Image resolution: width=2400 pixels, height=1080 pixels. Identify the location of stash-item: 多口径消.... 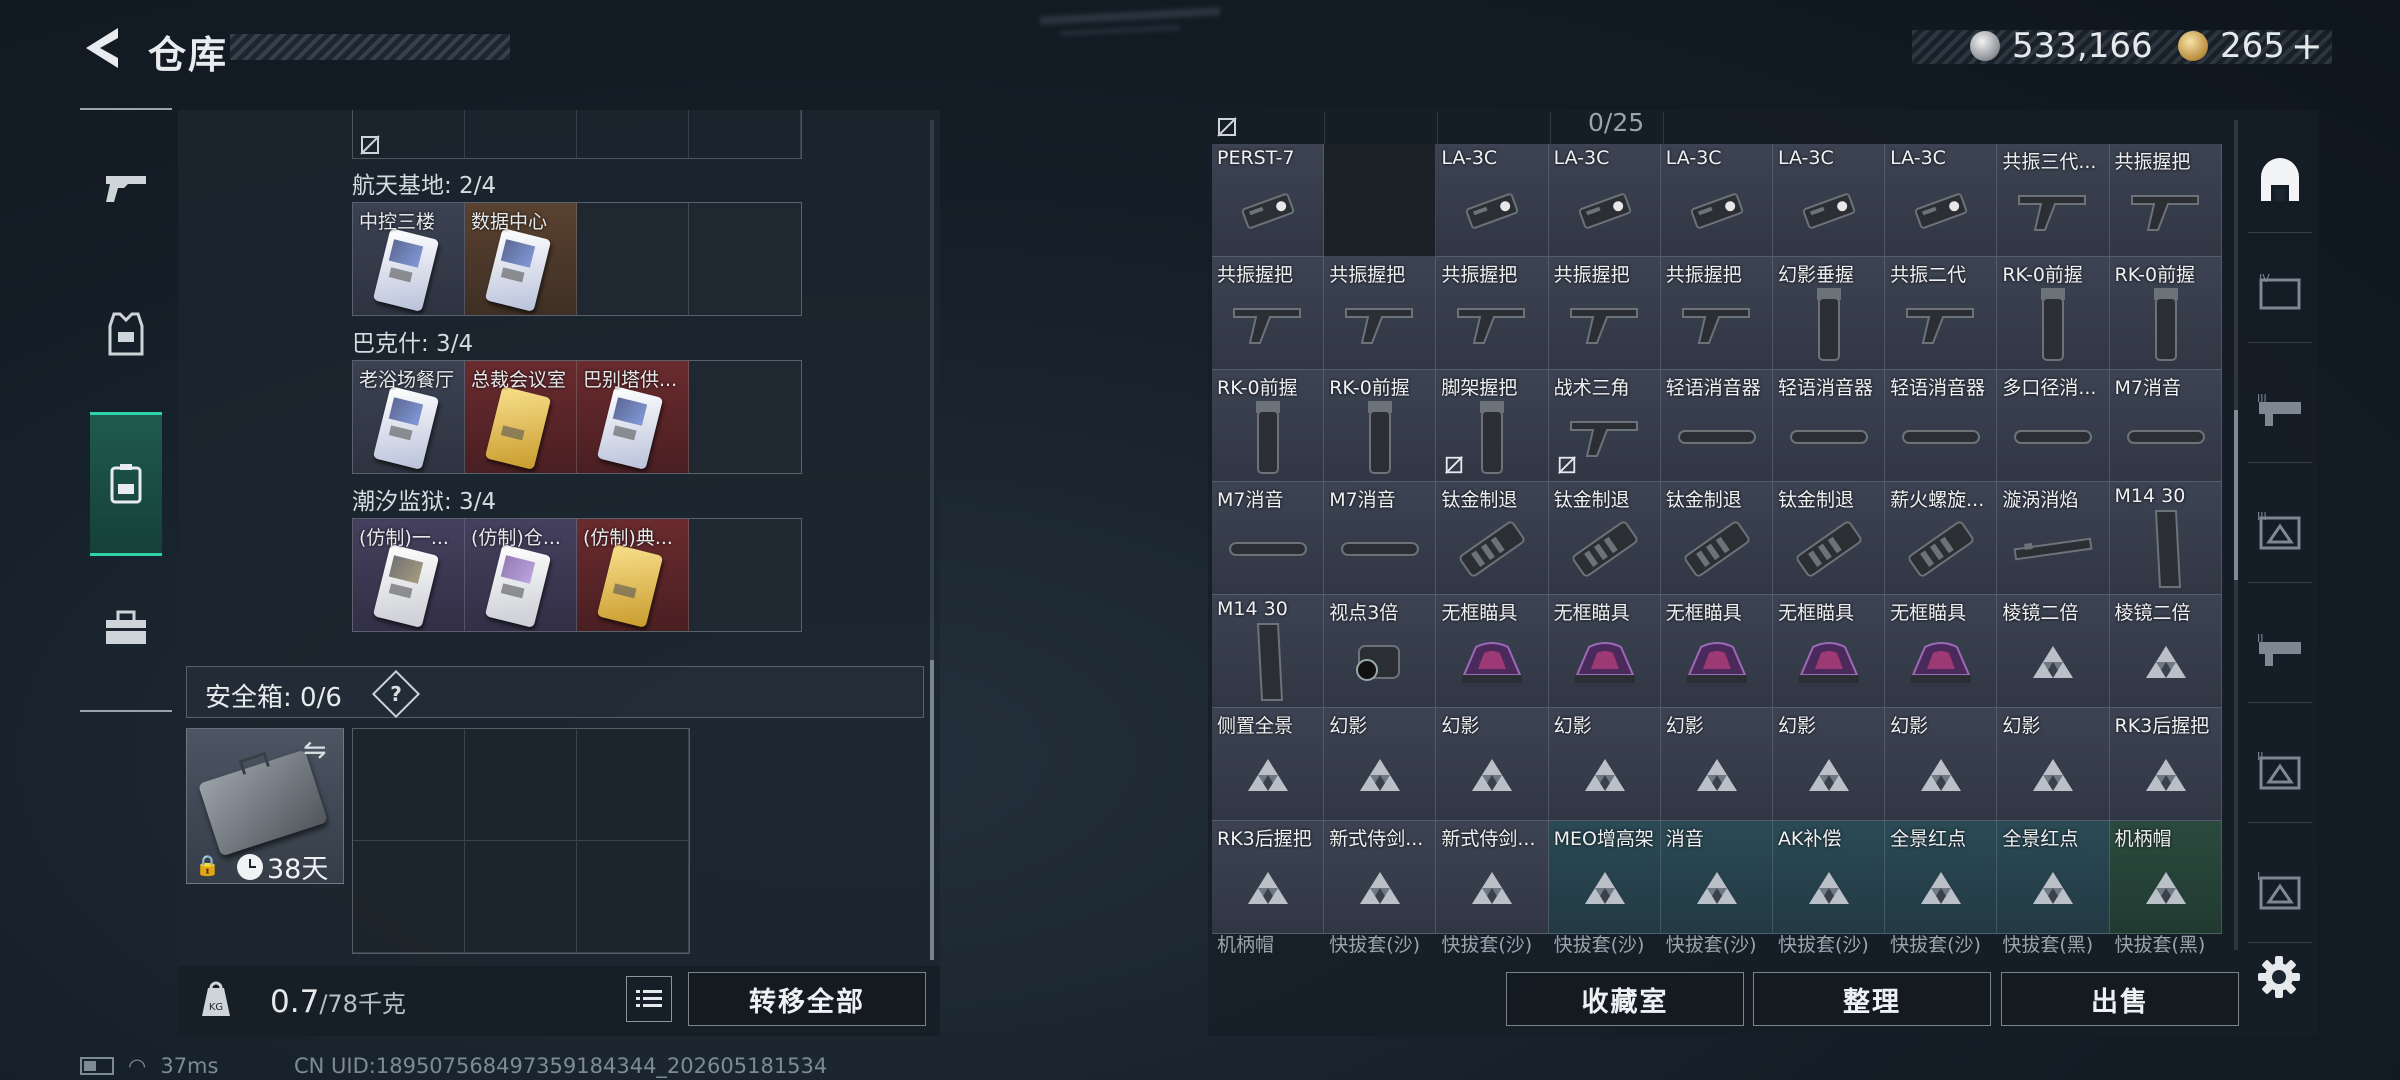
(2053, 426).